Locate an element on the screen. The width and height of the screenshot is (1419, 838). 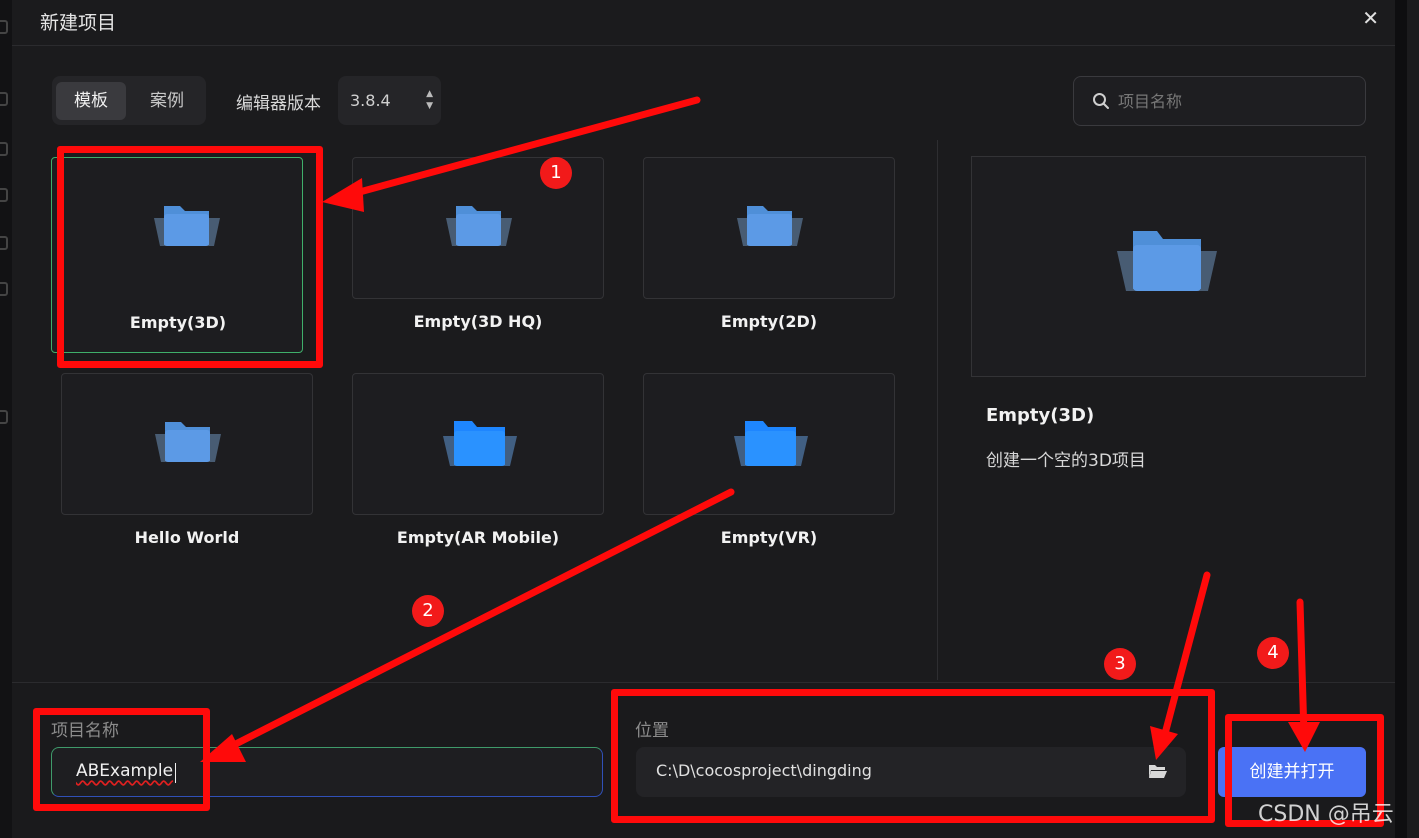
template-name: Empty(3D) is located at coordinates (178, 322).